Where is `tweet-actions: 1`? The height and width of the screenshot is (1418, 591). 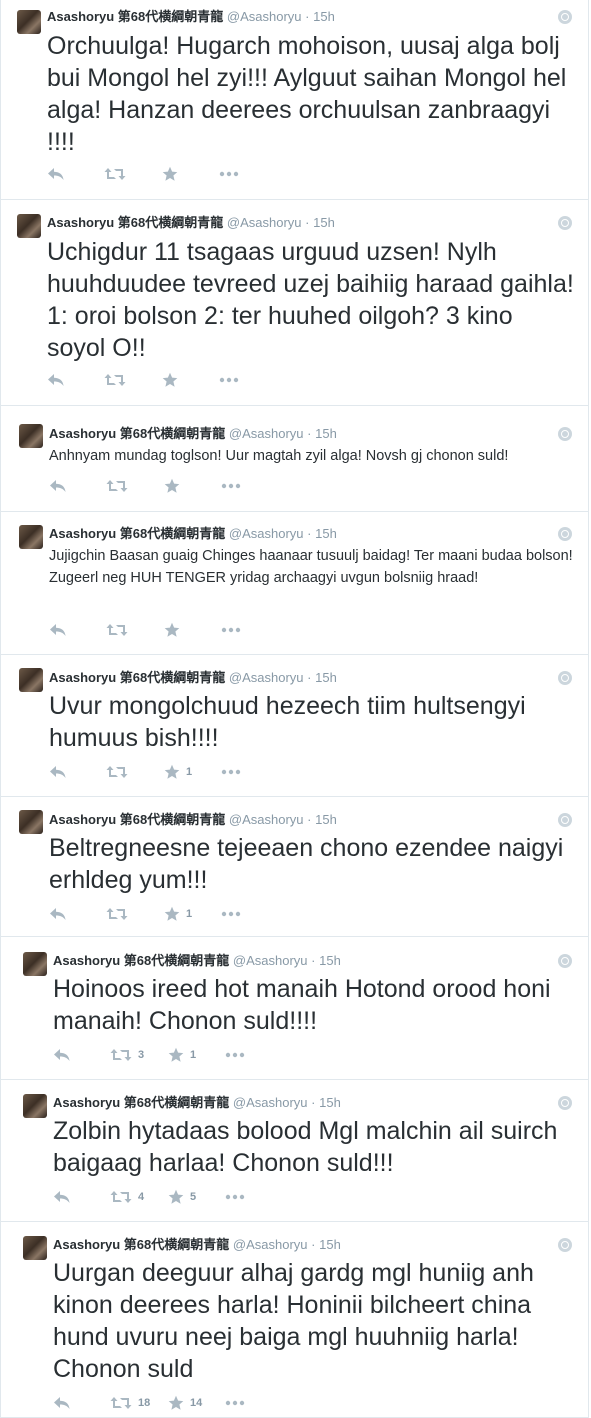 tweet-actions: 1 is located at coordinates (179, 914).